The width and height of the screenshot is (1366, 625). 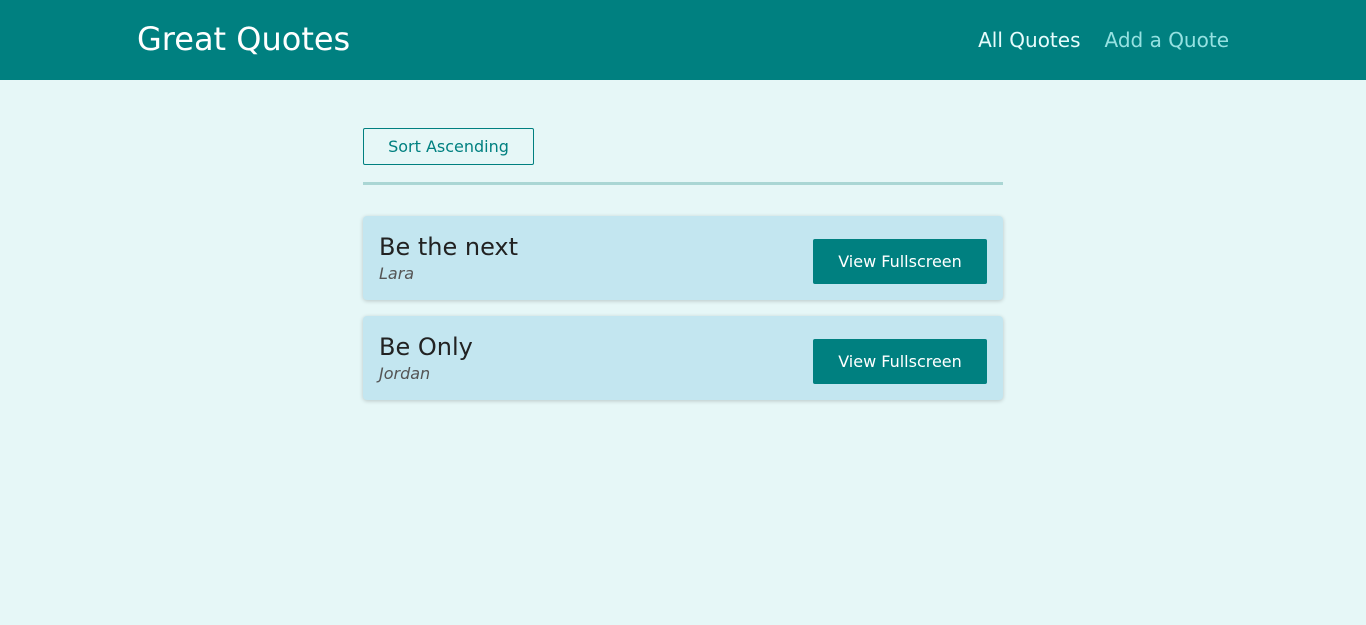 I want to click on quote-item: Be Only Jordan View Fullscreen, so click(x=683, y=358).